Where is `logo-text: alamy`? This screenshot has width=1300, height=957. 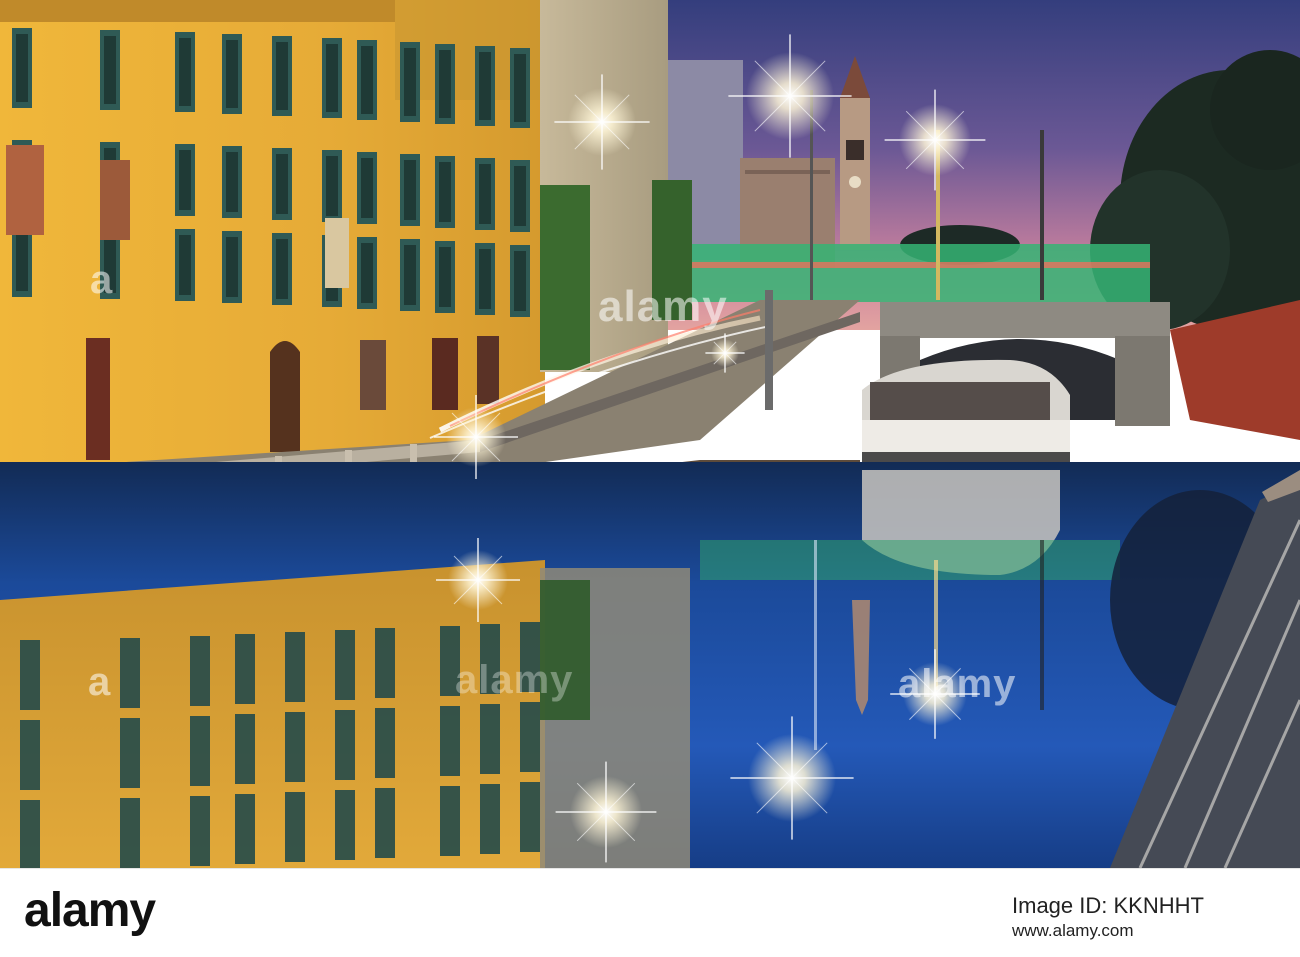 logo-text: alamy is located at coordinates (90, 910).